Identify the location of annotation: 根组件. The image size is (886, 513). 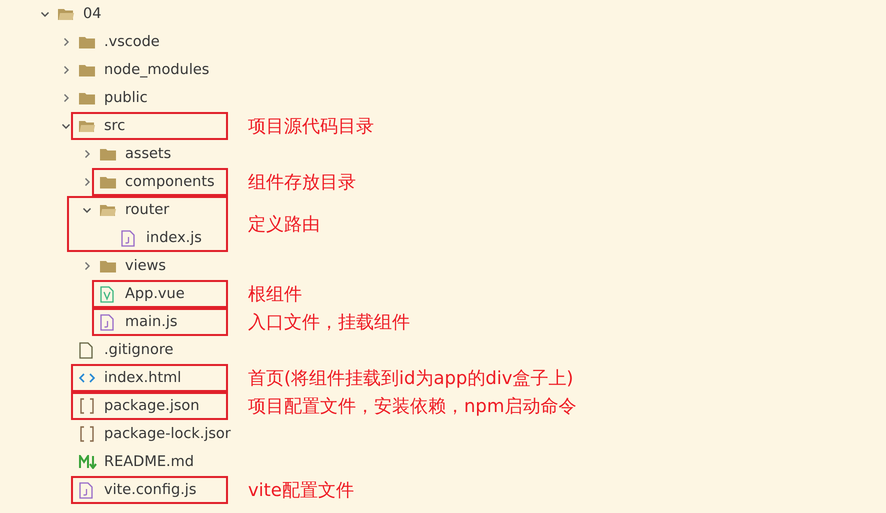
(275, 294).